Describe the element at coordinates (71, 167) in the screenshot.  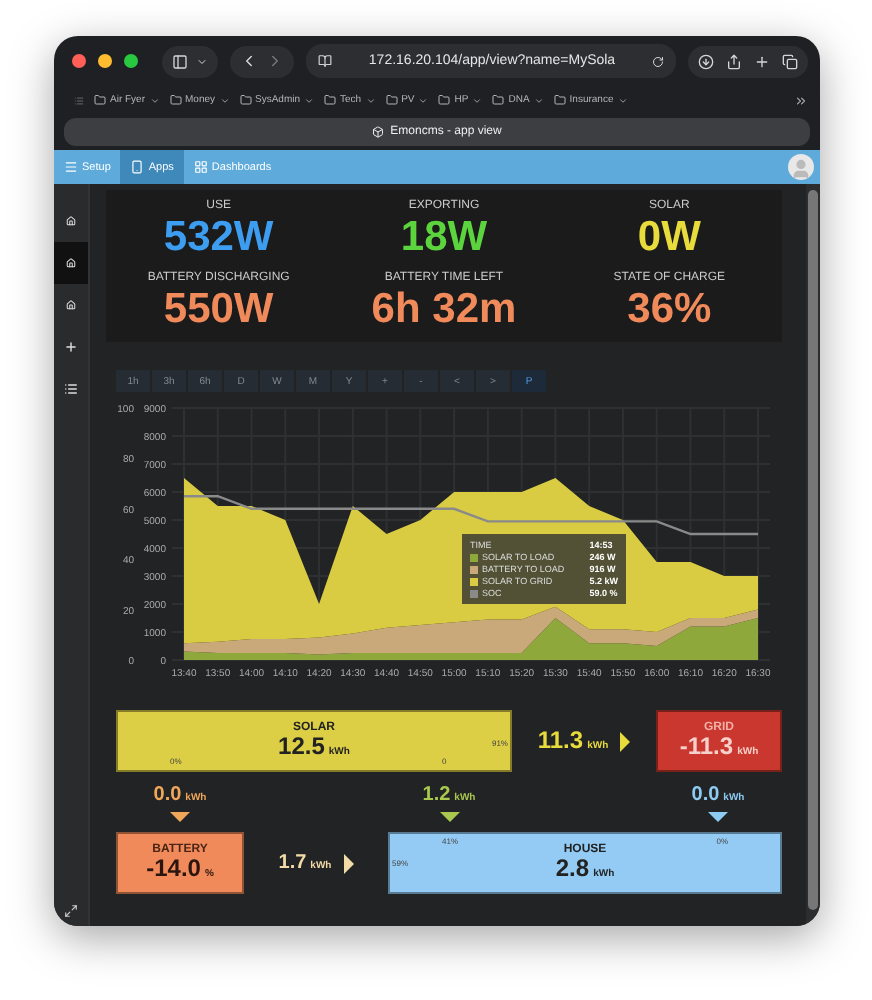
I see `menu-icon` at that location.